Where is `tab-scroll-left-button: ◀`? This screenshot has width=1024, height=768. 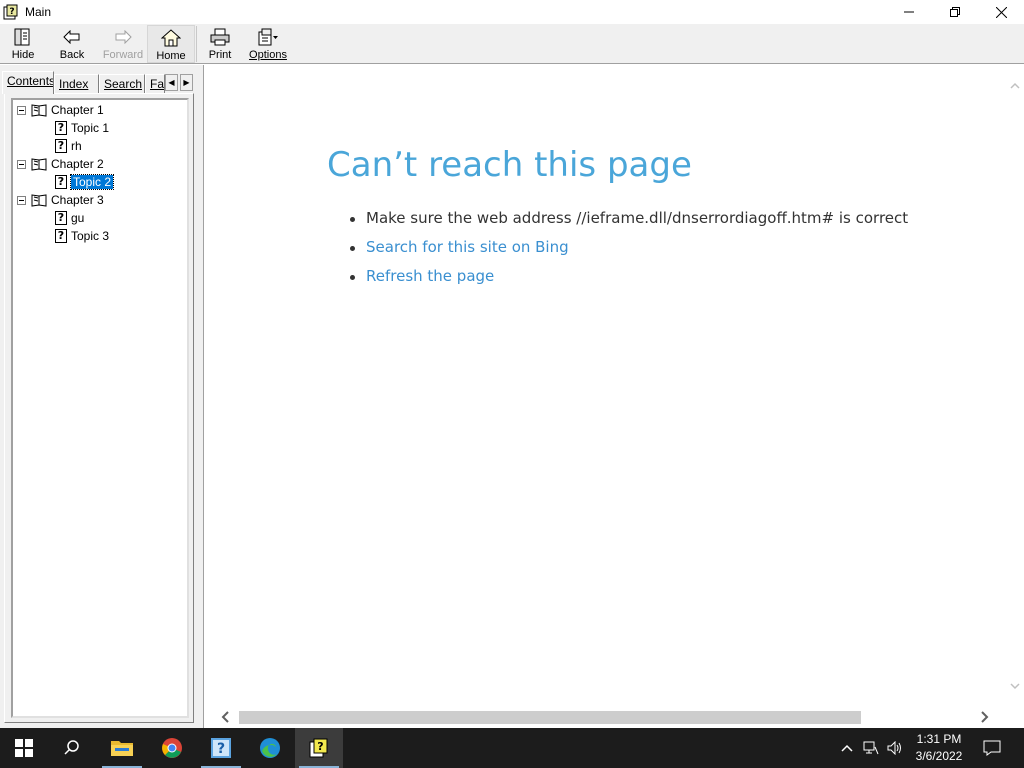 tab-scroll-left-button: ◀ is located at coordinates (171, 82).